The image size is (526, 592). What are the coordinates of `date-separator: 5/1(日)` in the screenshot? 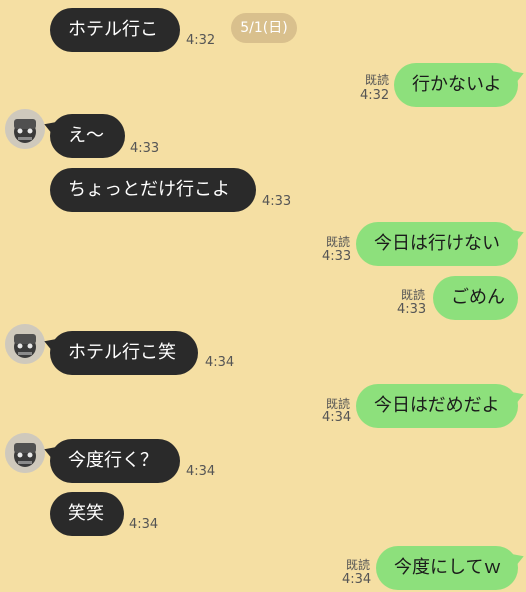 It's located at (264, 28).